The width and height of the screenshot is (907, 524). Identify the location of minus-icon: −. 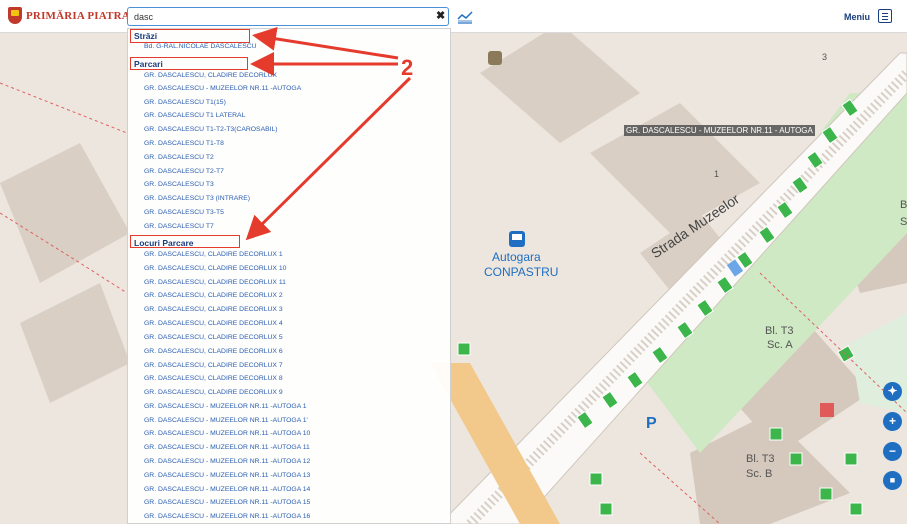
(892, 451).